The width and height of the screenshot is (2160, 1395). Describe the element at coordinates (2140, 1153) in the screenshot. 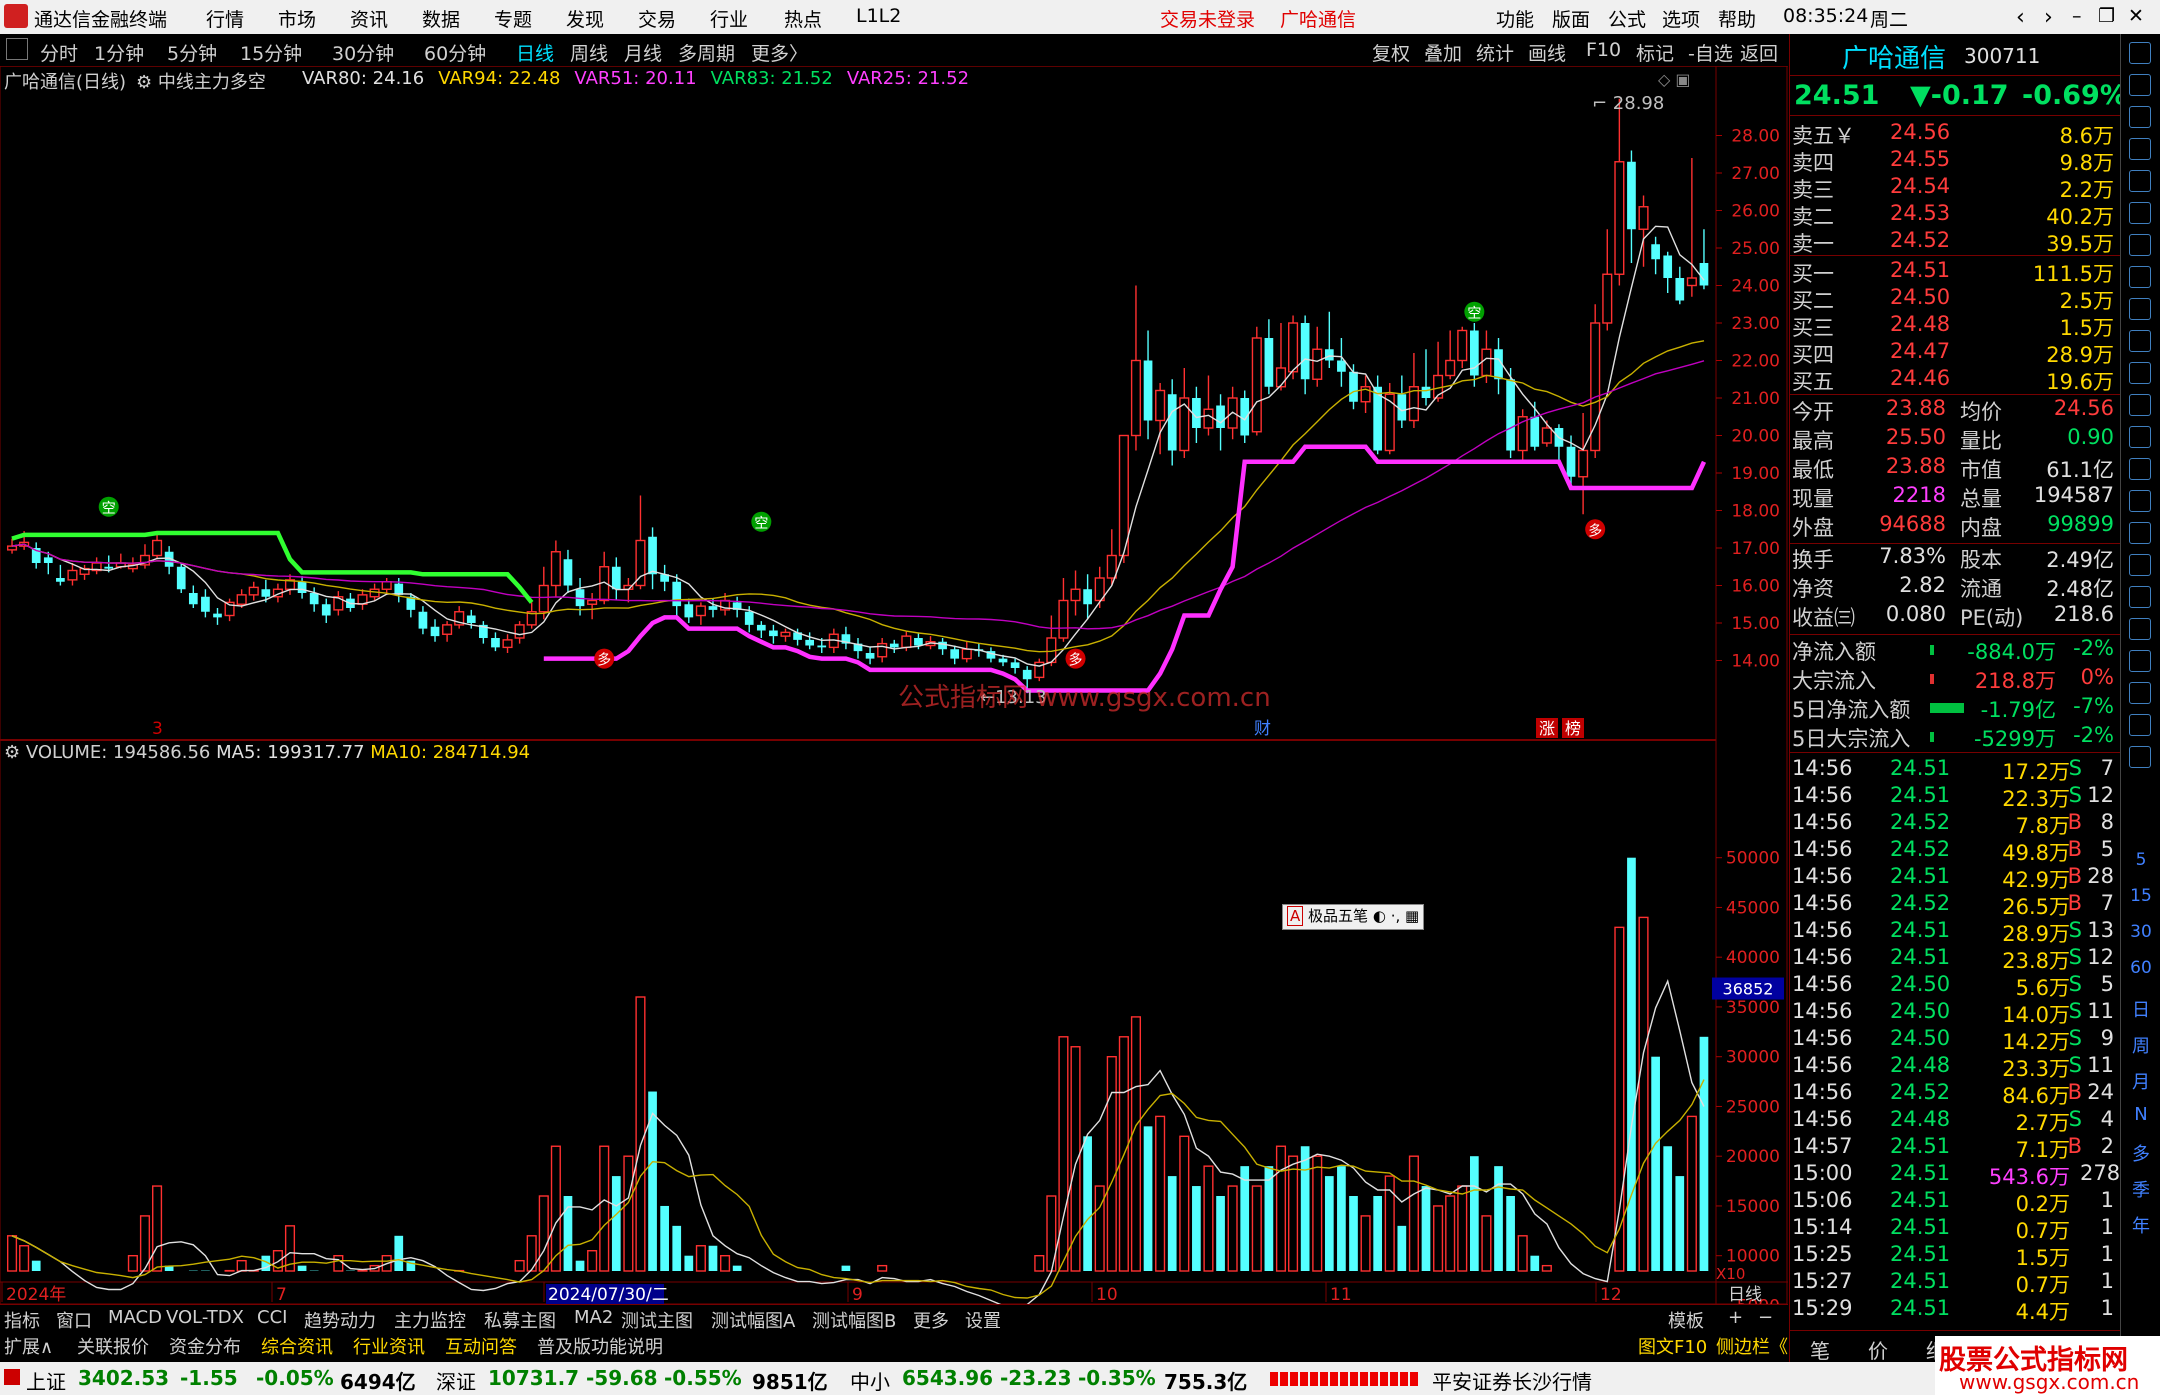

I see `strip-period-4: 多` at that location.